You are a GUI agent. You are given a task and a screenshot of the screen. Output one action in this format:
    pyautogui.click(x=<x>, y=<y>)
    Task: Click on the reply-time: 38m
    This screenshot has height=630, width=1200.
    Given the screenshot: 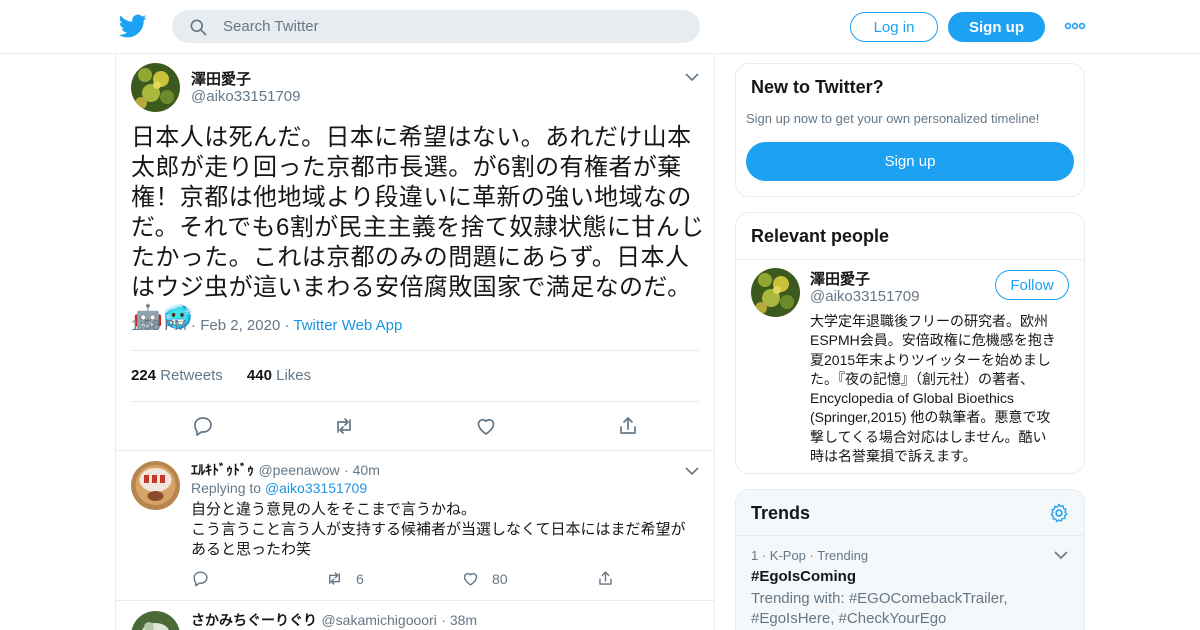 What is the action you would take?
    pyautogui.click(x=463, y=620)
    